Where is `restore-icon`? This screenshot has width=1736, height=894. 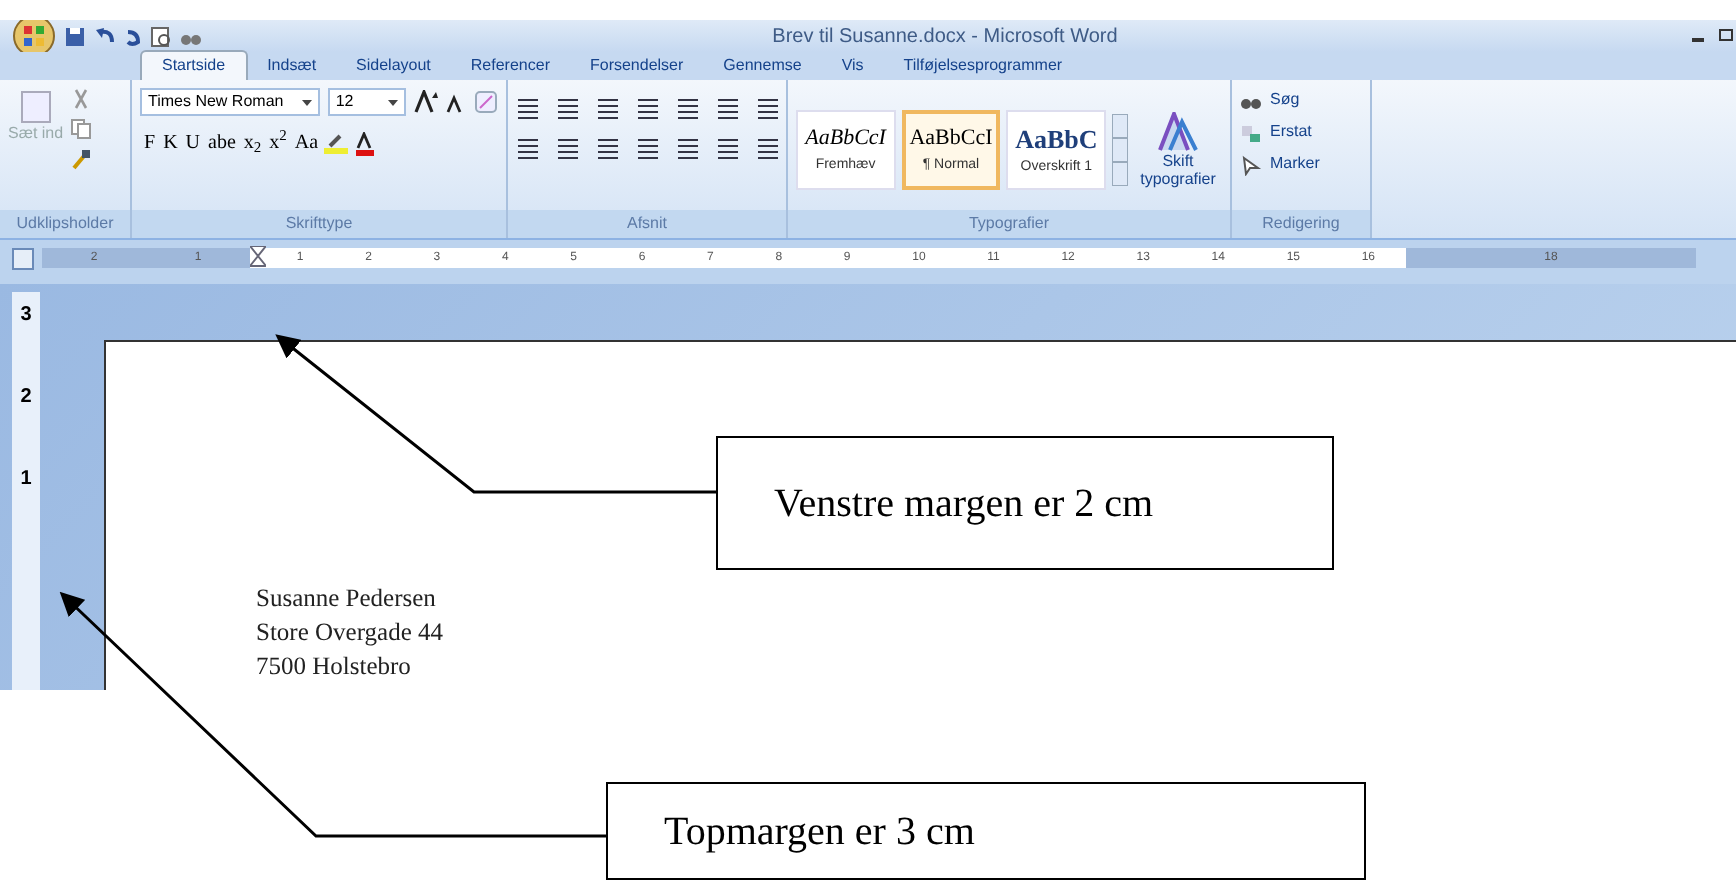 restore-icon is located at coordinates (1726, 36).